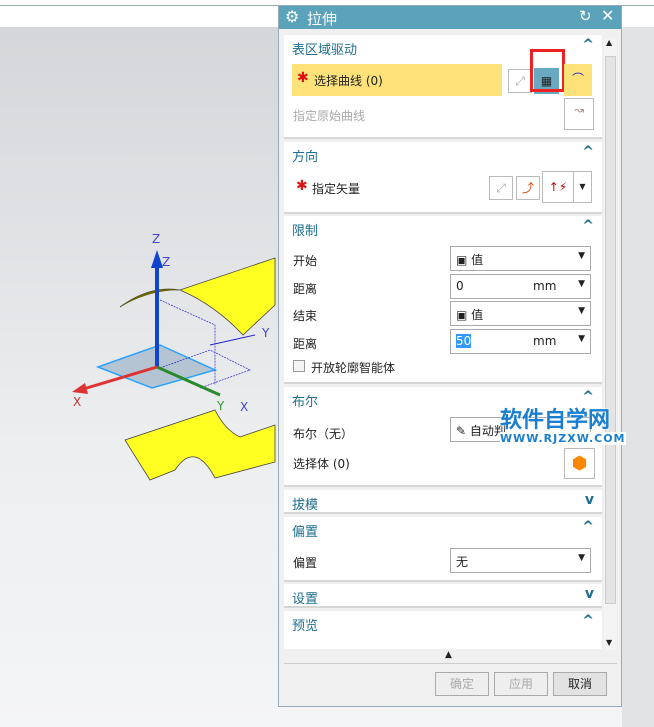  Describe the element at coordinates (305, 402) in the screenshot. I see `section-title: 布尔` at that location.